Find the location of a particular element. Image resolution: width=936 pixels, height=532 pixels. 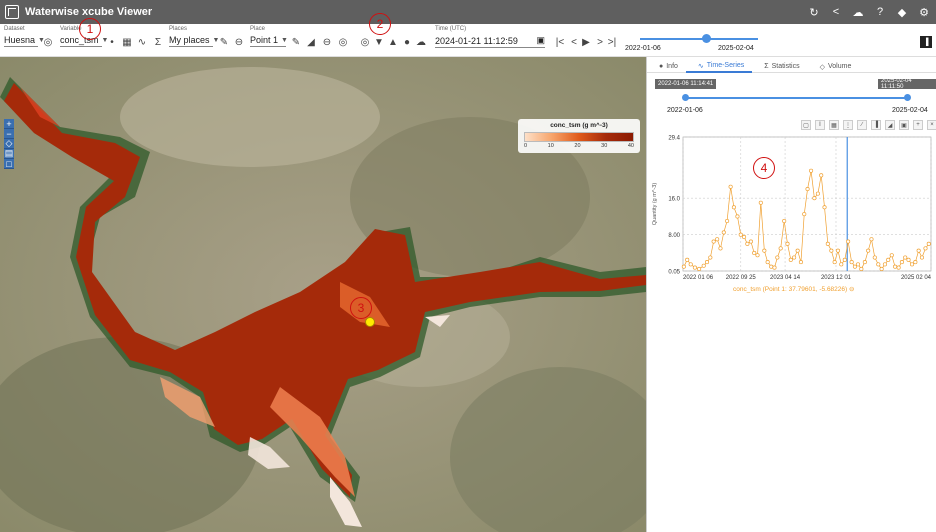

table-icon: ▦ is located at coordinates (834, 125).